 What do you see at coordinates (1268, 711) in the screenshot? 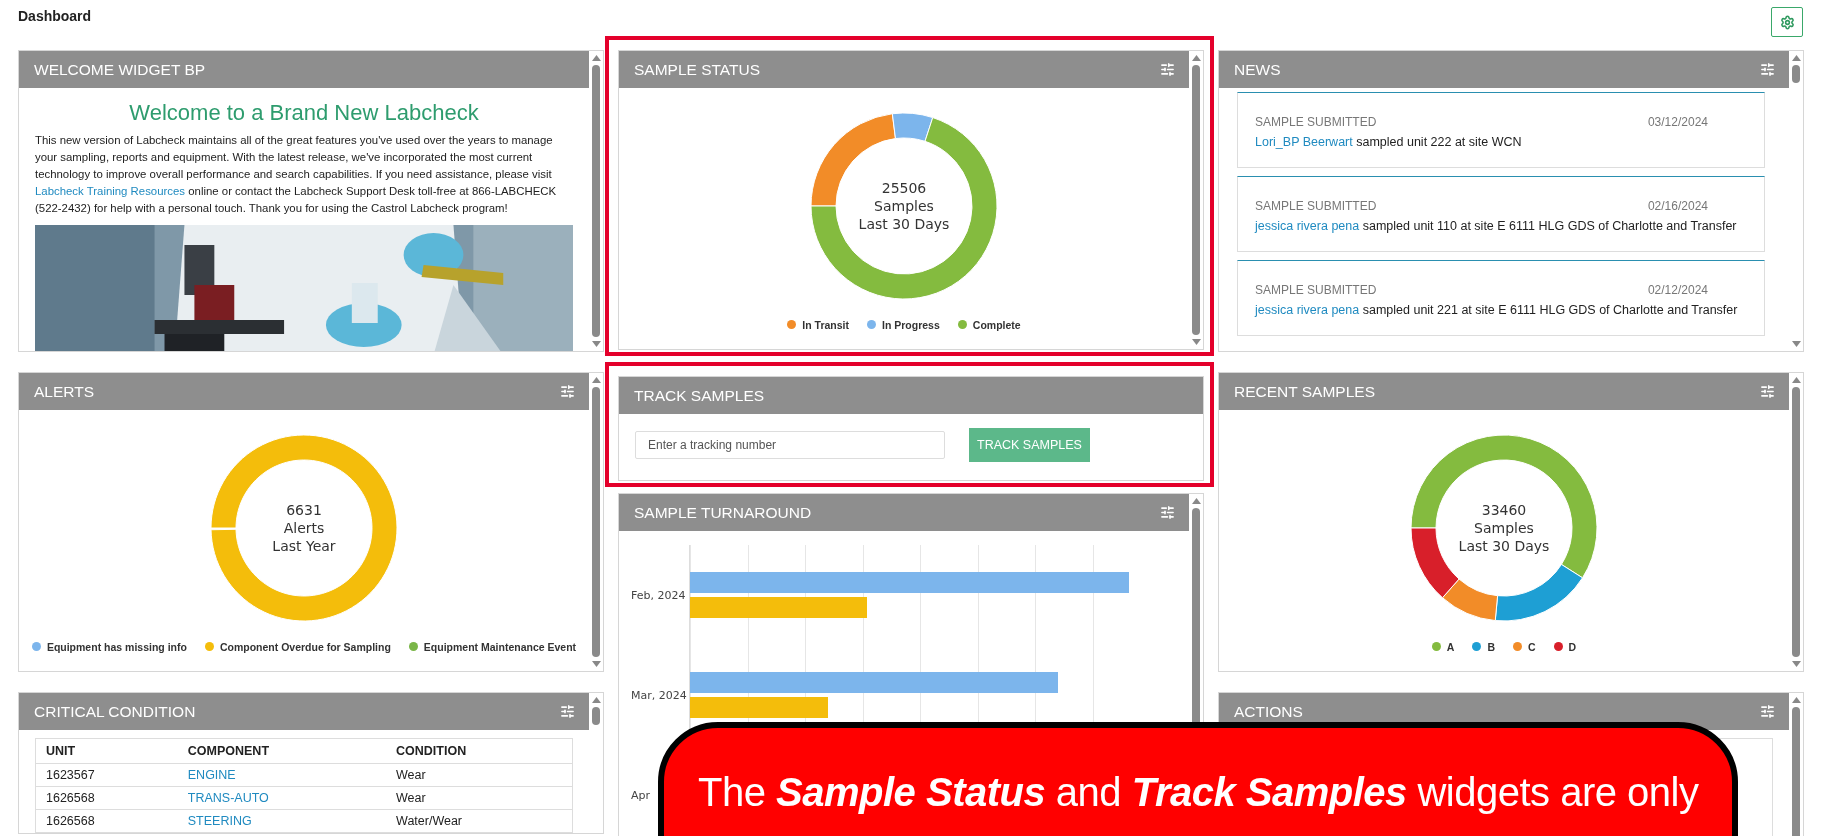
I see `widget-title: ACTIONS` at bounding box center [1268, 711].